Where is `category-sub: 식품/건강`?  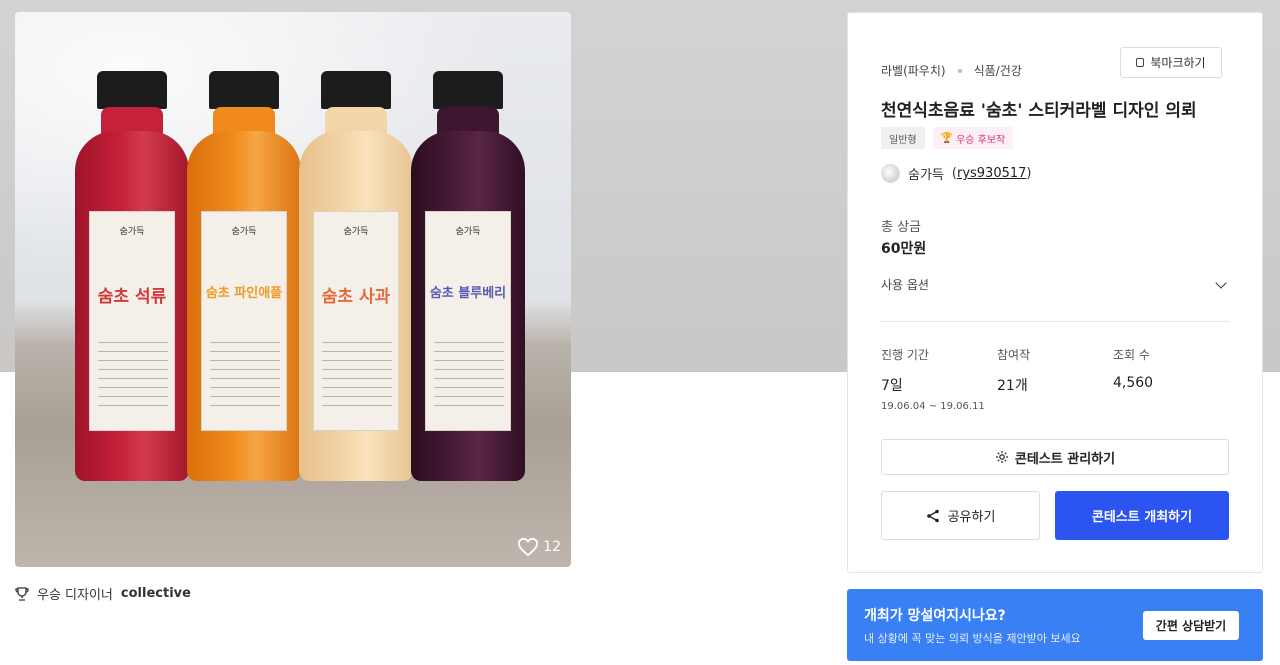 category-sub: 식품/건강 is located at coordinates (998, 70).